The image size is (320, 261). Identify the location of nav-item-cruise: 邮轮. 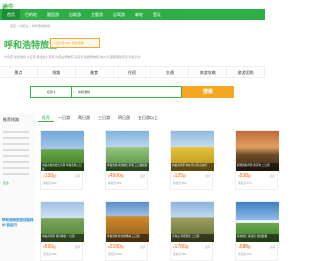
(139, 14).